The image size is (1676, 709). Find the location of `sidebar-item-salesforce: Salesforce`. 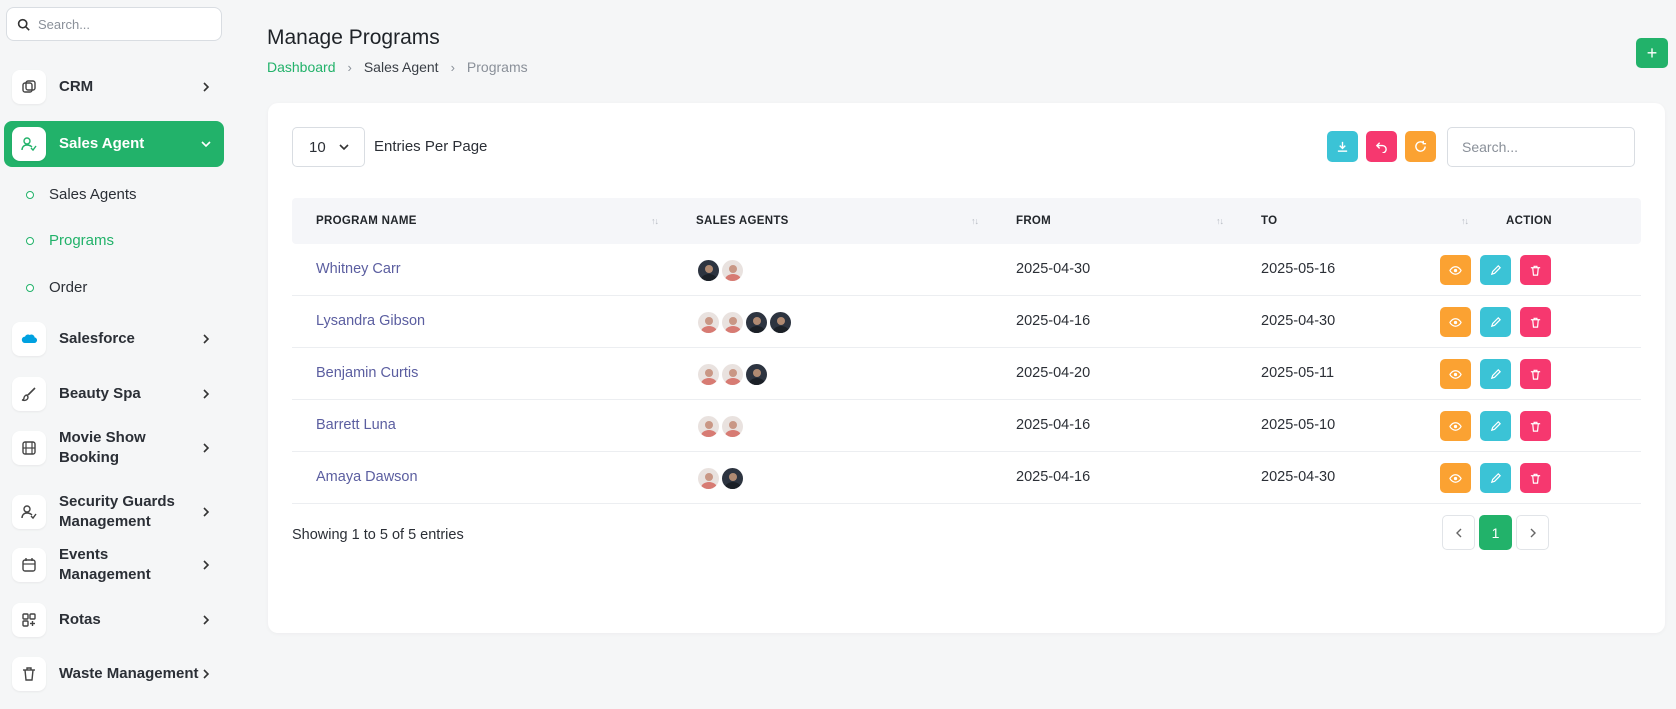

sidebar-item-salesforce: Salesforce is located at coordinates (114, 339).